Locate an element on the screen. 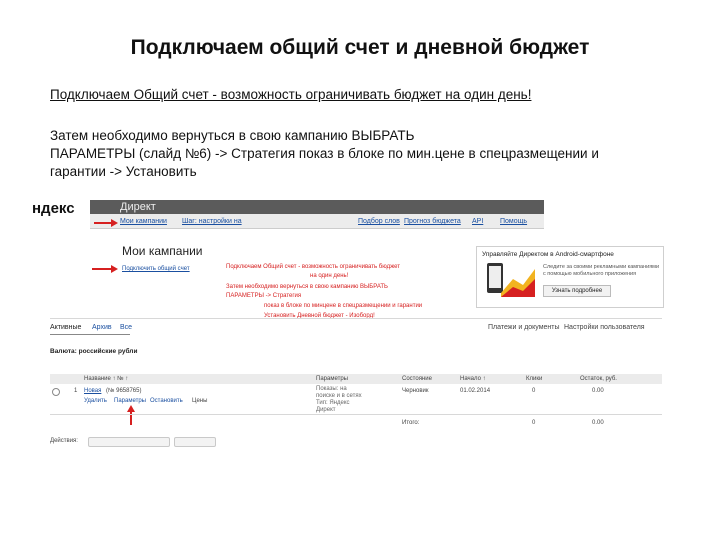 Image resolution: width=720 pixels, height=540 pixels. learn-more-button: Узнать подробнее is located at coordinates (577, 291).